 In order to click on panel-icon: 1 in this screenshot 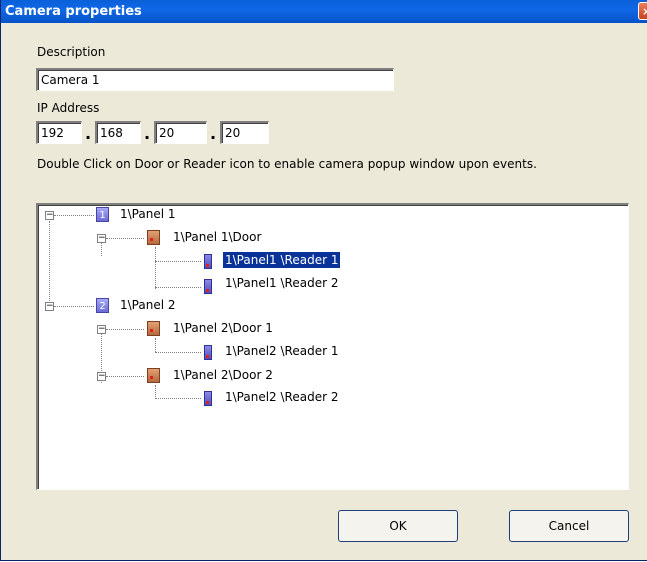, I will do `click(102, 214)`.